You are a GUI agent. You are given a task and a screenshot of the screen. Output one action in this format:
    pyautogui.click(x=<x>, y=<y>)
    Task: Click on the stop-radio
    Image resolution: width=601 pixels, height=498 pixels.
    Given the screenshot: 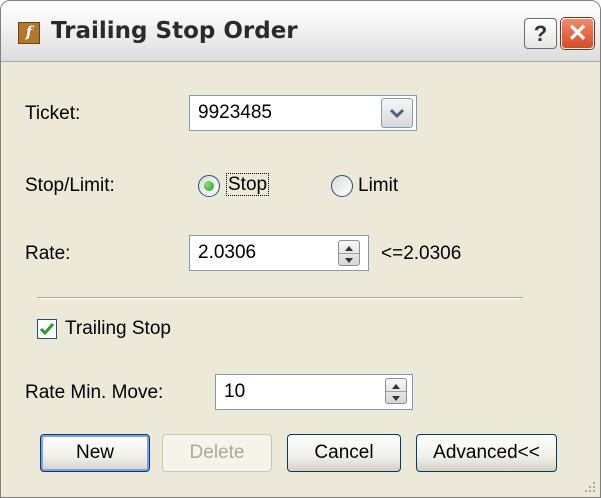 What is the action you would take?
    pyautogui.click(x=209, y=186)
    